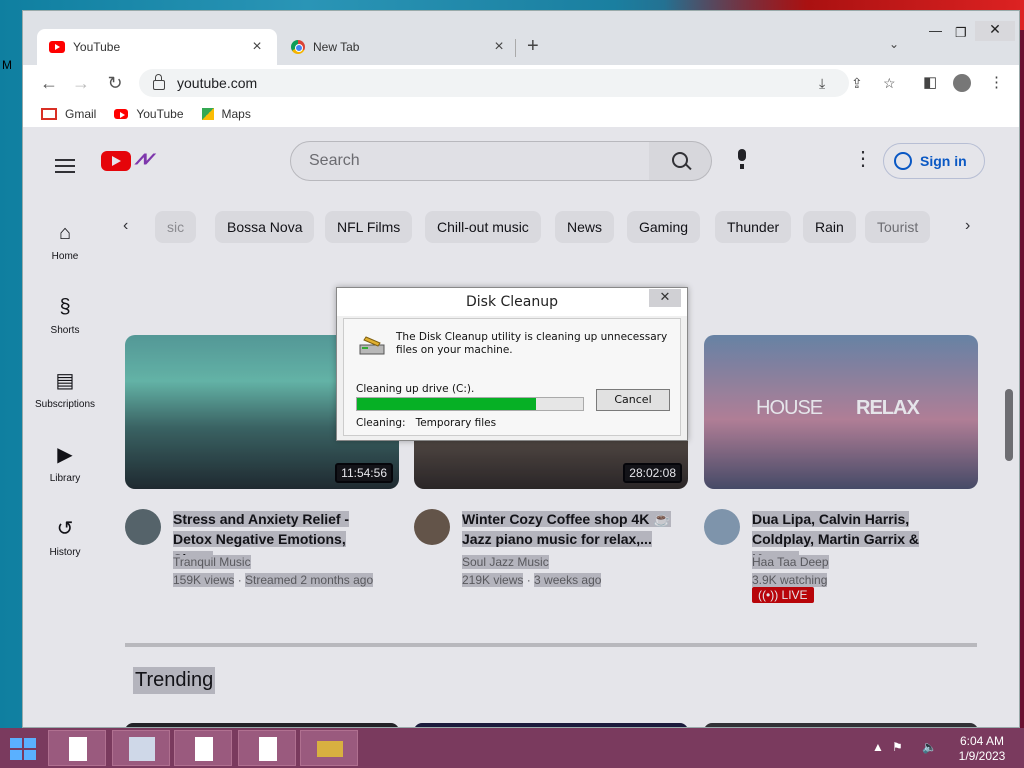  I want to click on account-icon, so click(903, 161).